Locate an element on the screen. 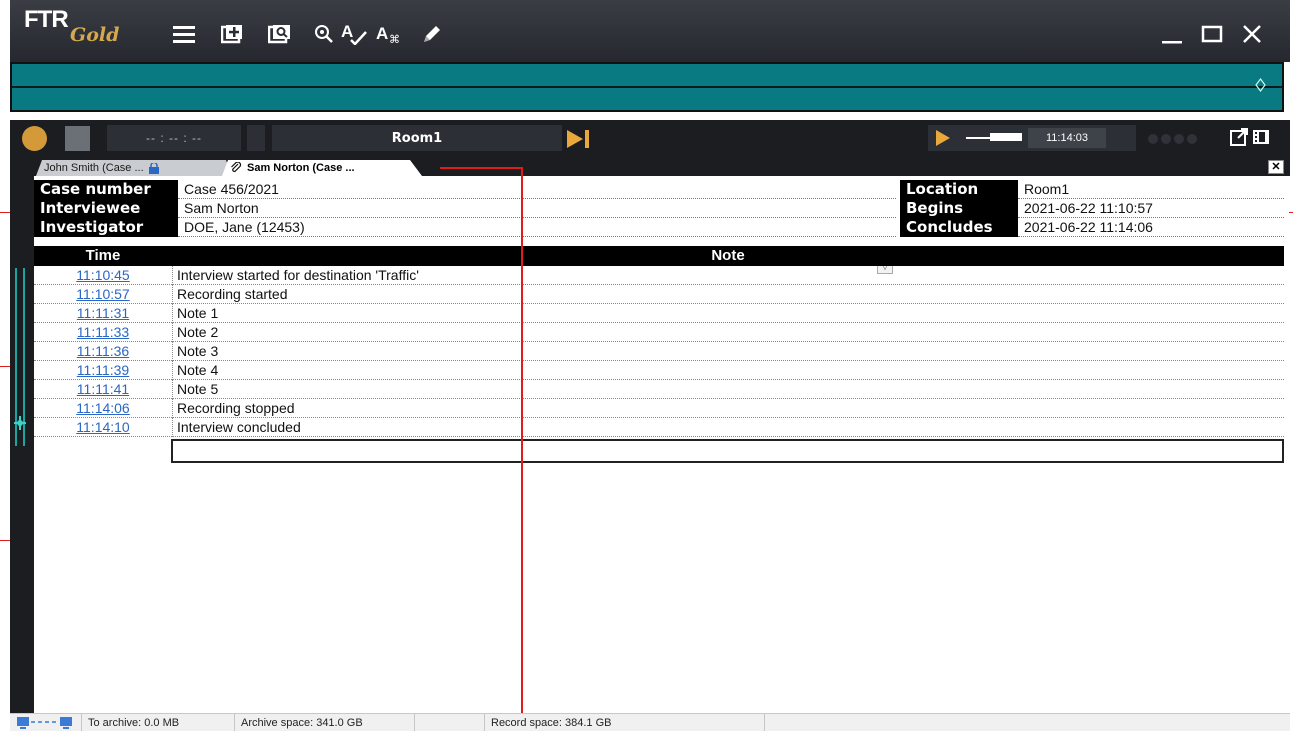  lock-icon is located at coordinates (153, 168).